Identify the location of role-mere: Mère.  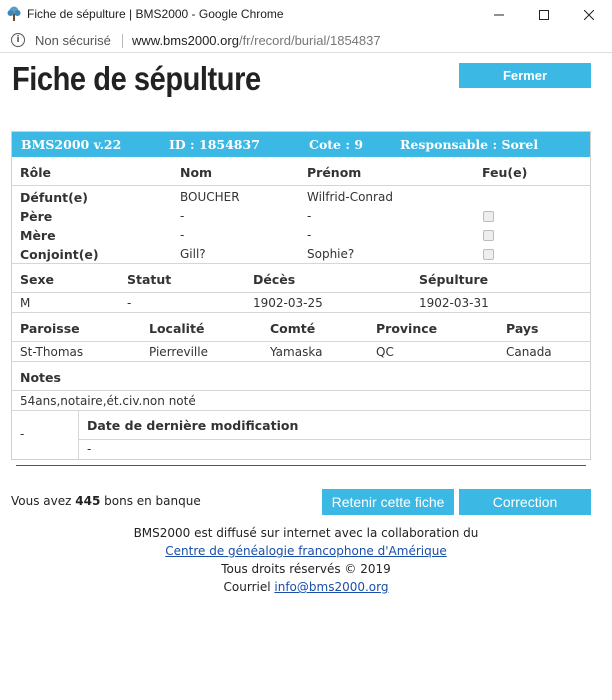
(38, 235).